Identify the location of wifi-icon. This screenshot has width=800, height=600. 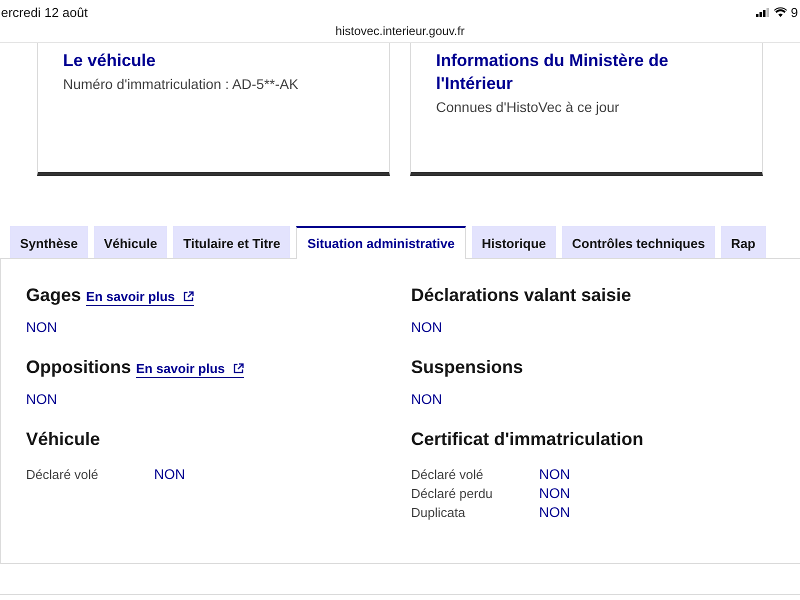
(780, 12).